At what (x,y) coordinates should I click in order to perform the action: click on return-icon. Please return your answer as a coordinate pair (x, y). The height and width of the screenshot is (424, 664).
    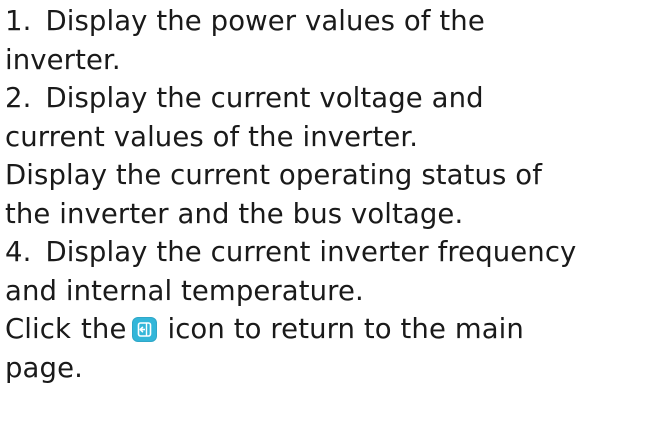
    Looking at the image, I should click on (145, 329).